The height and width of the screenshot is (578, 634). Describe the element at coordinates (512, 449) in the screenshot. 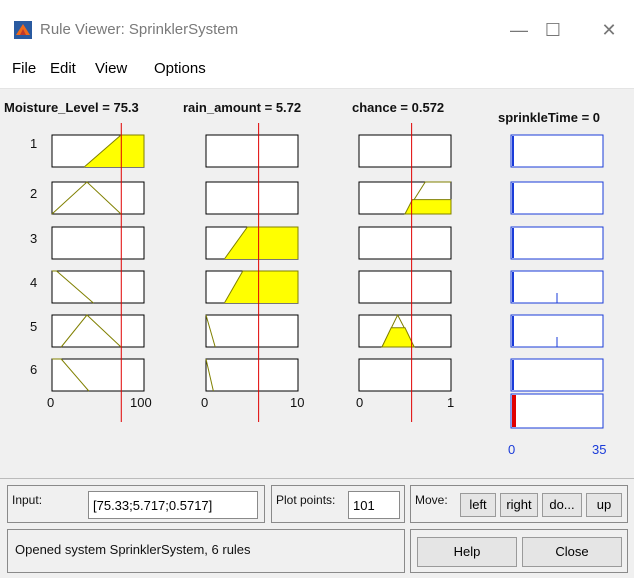

I see `sprinkle-tick-min: 0` at that location.